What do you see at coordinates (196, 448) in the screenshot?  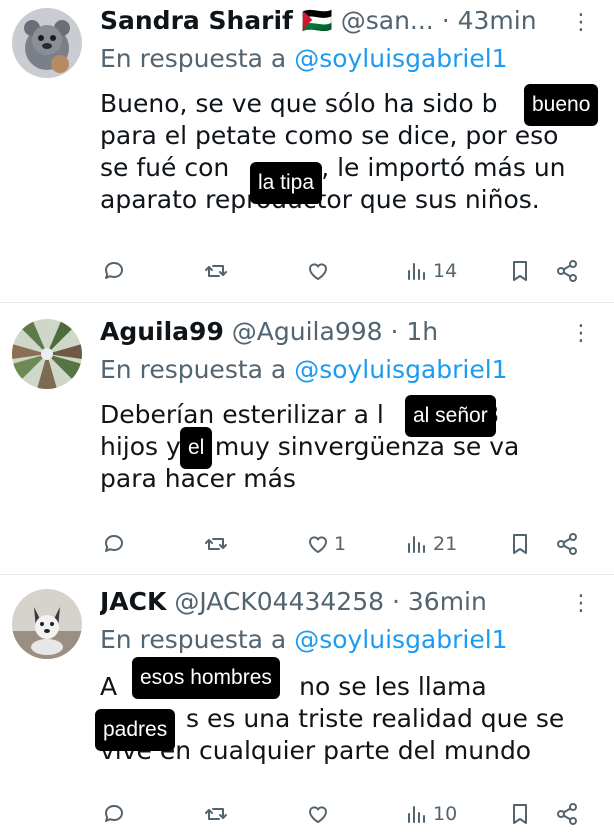 I see `redaction-label: el` at bounding box center [196, 448].